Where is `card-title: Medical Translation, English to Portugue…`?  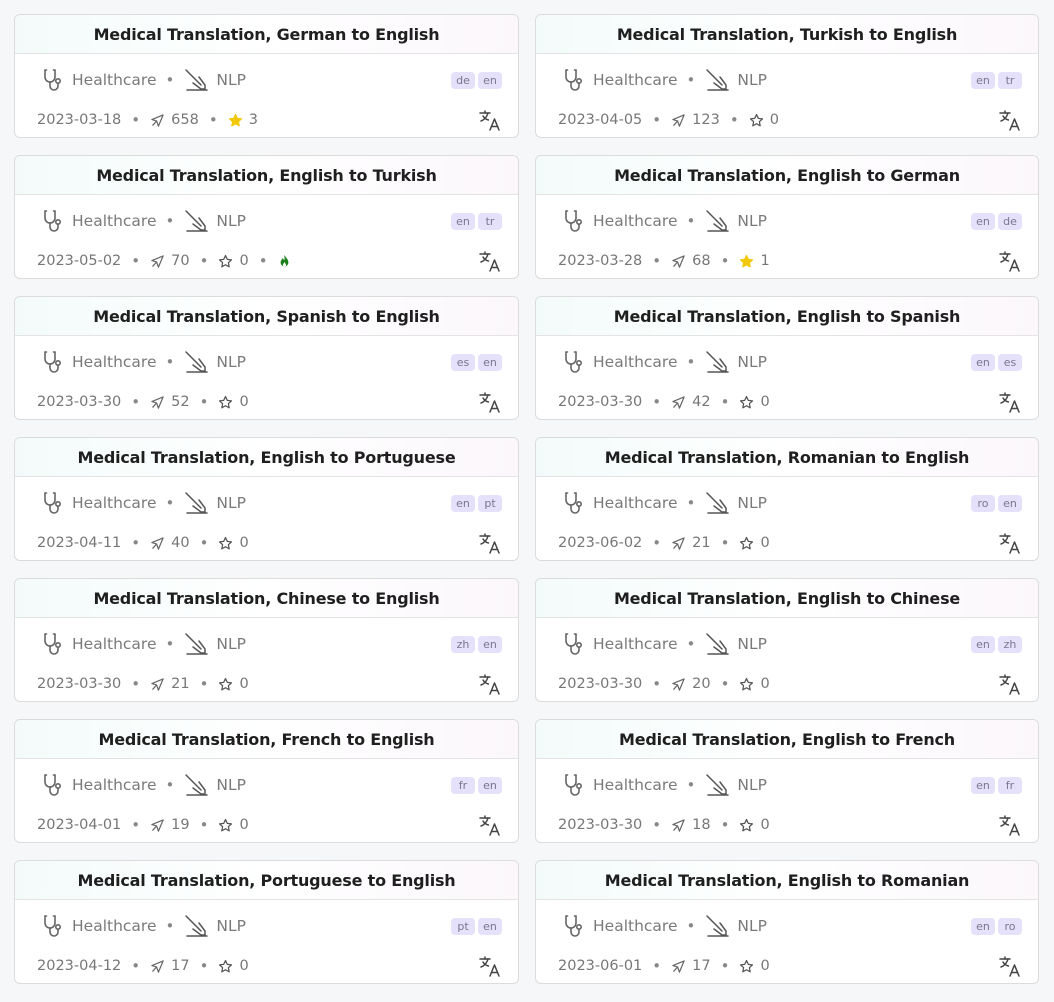
card-title: Medical Translation, English to Portugue… is located at coordinates (266, 457).